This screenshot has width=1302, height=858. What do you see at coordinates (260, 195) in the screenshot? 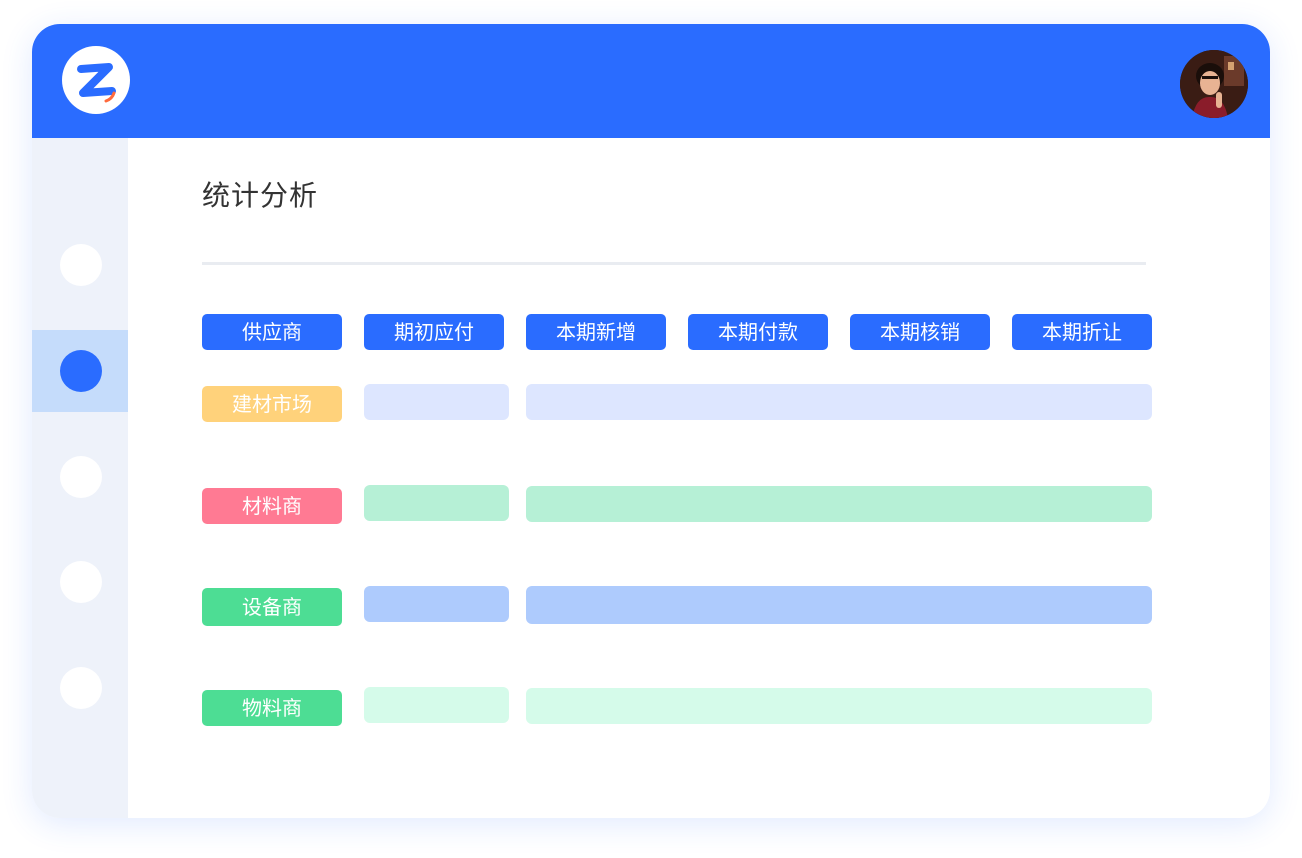
I see `page-title: 统计分析` at bounding box center [260, 195].